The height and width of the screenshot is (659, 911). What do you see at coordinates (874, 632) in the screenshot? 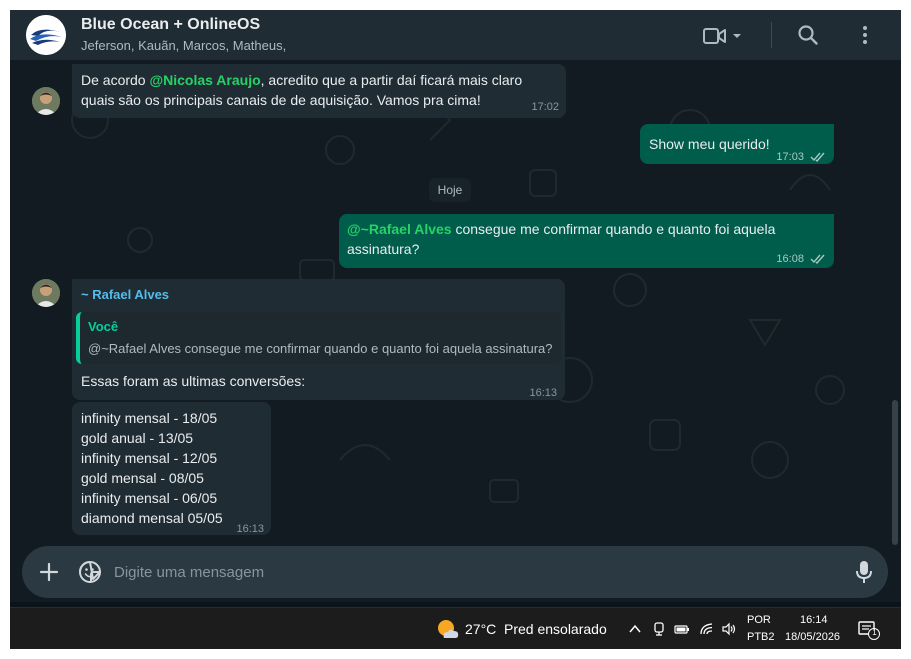
I see `notification-badge: 1` at bounding box center [874, 632].